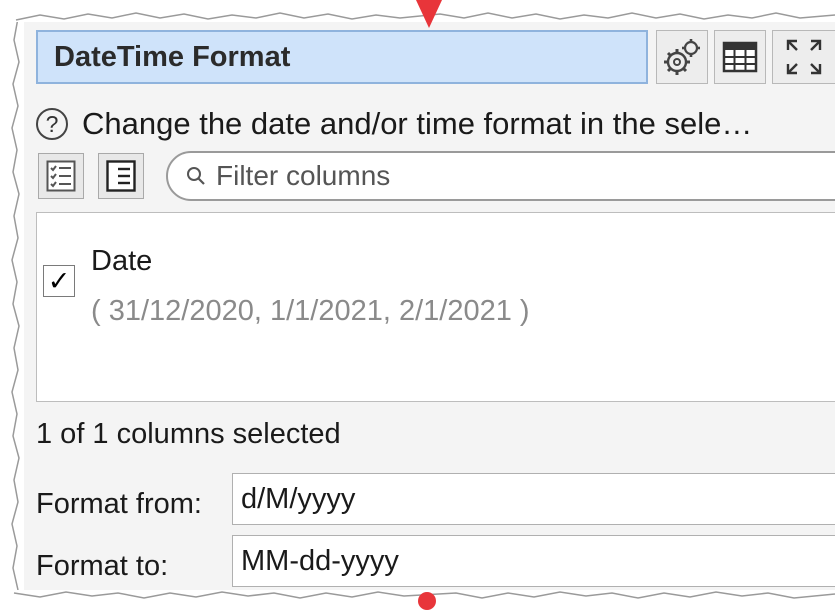 Image resolution: width=835 pixels, height=610 pixels. Describe the element at coordinates (188, 434) in the screenshot. I see `selection-status: 1 of 1 columns selected` at that location.